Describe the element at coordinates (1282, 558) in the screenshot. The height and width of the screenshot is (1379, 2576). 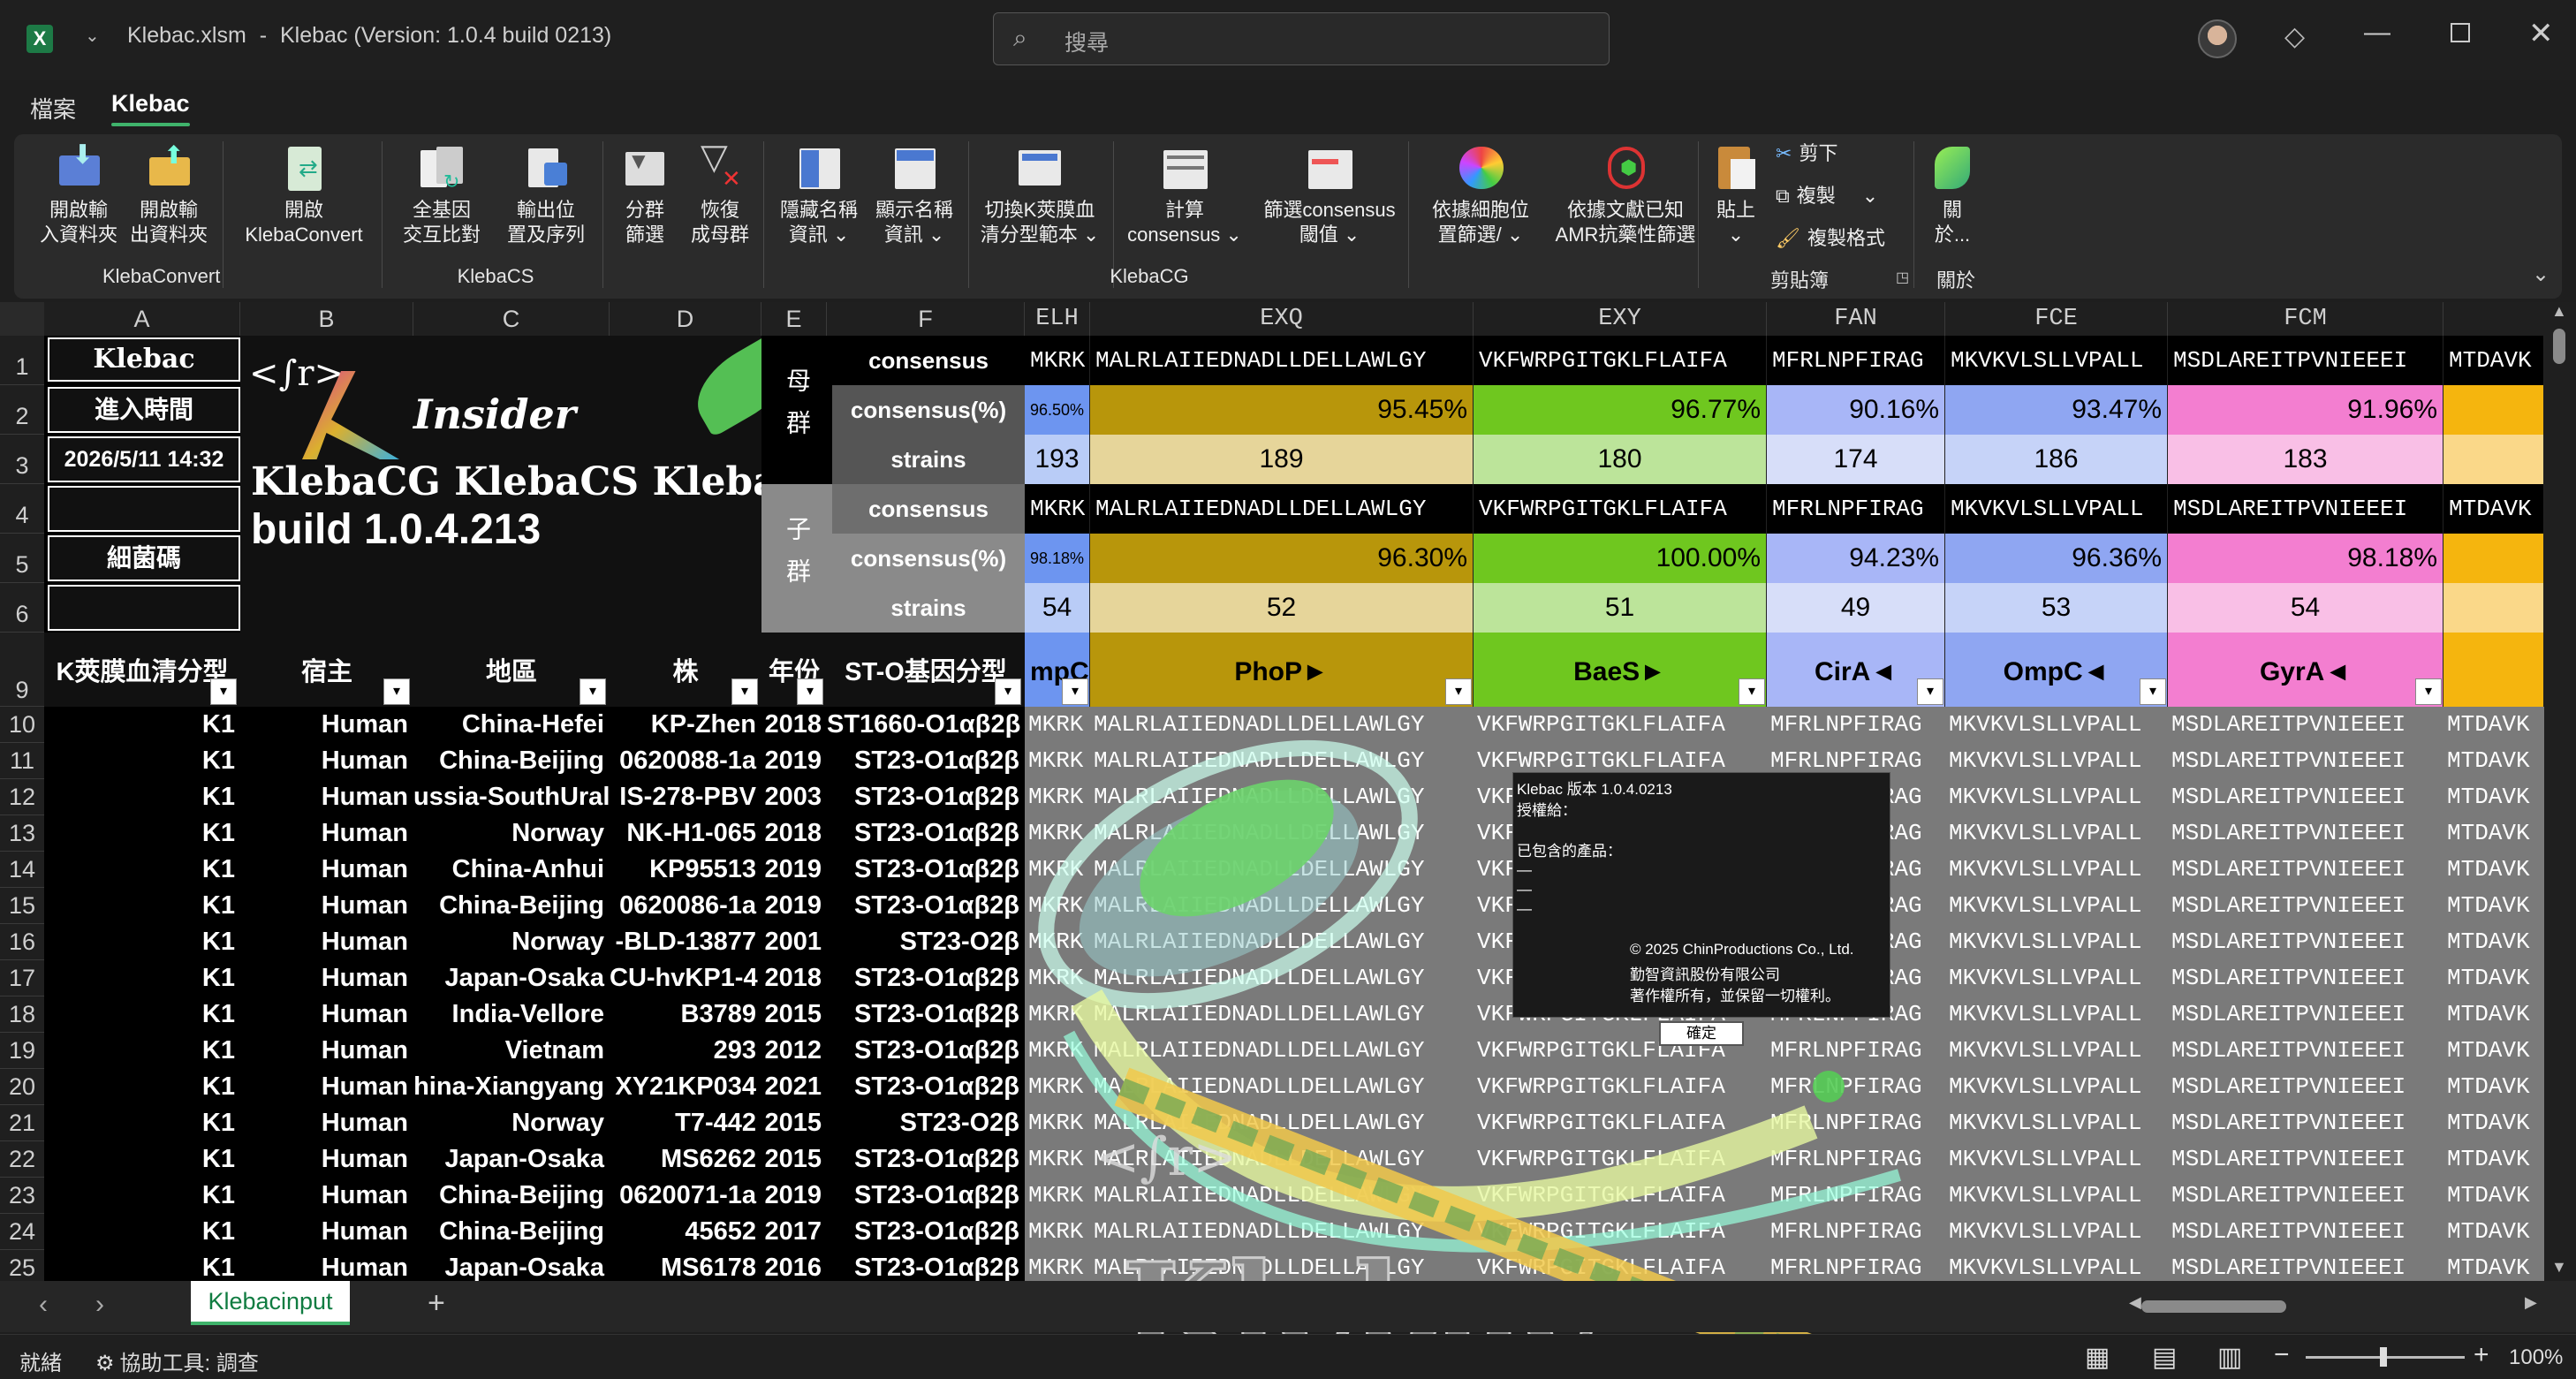
I see `child-consensus-pct: 96.30%` at that location.